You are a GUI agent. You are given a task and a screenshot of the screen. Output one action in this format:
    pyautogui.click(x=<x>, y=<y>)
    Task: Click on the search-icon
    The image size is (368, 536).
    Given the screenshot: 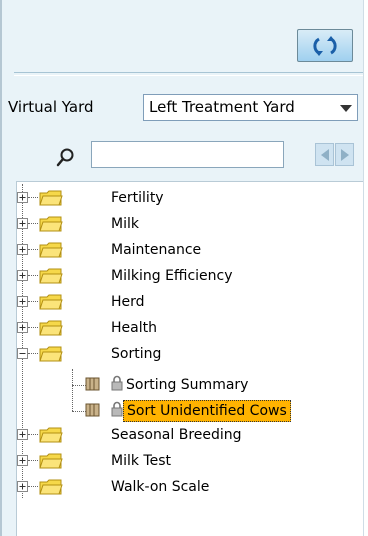 What is the action you would take?
    pyautogui.click(x=65, y=157)
    